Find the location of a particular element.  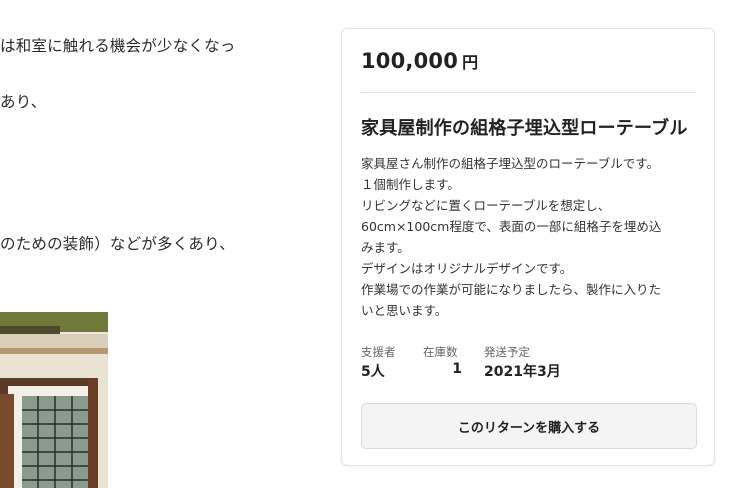

description-line: 作業場での作業が可能になりましたら、製作に入りた is located at coordinates (511, 289).